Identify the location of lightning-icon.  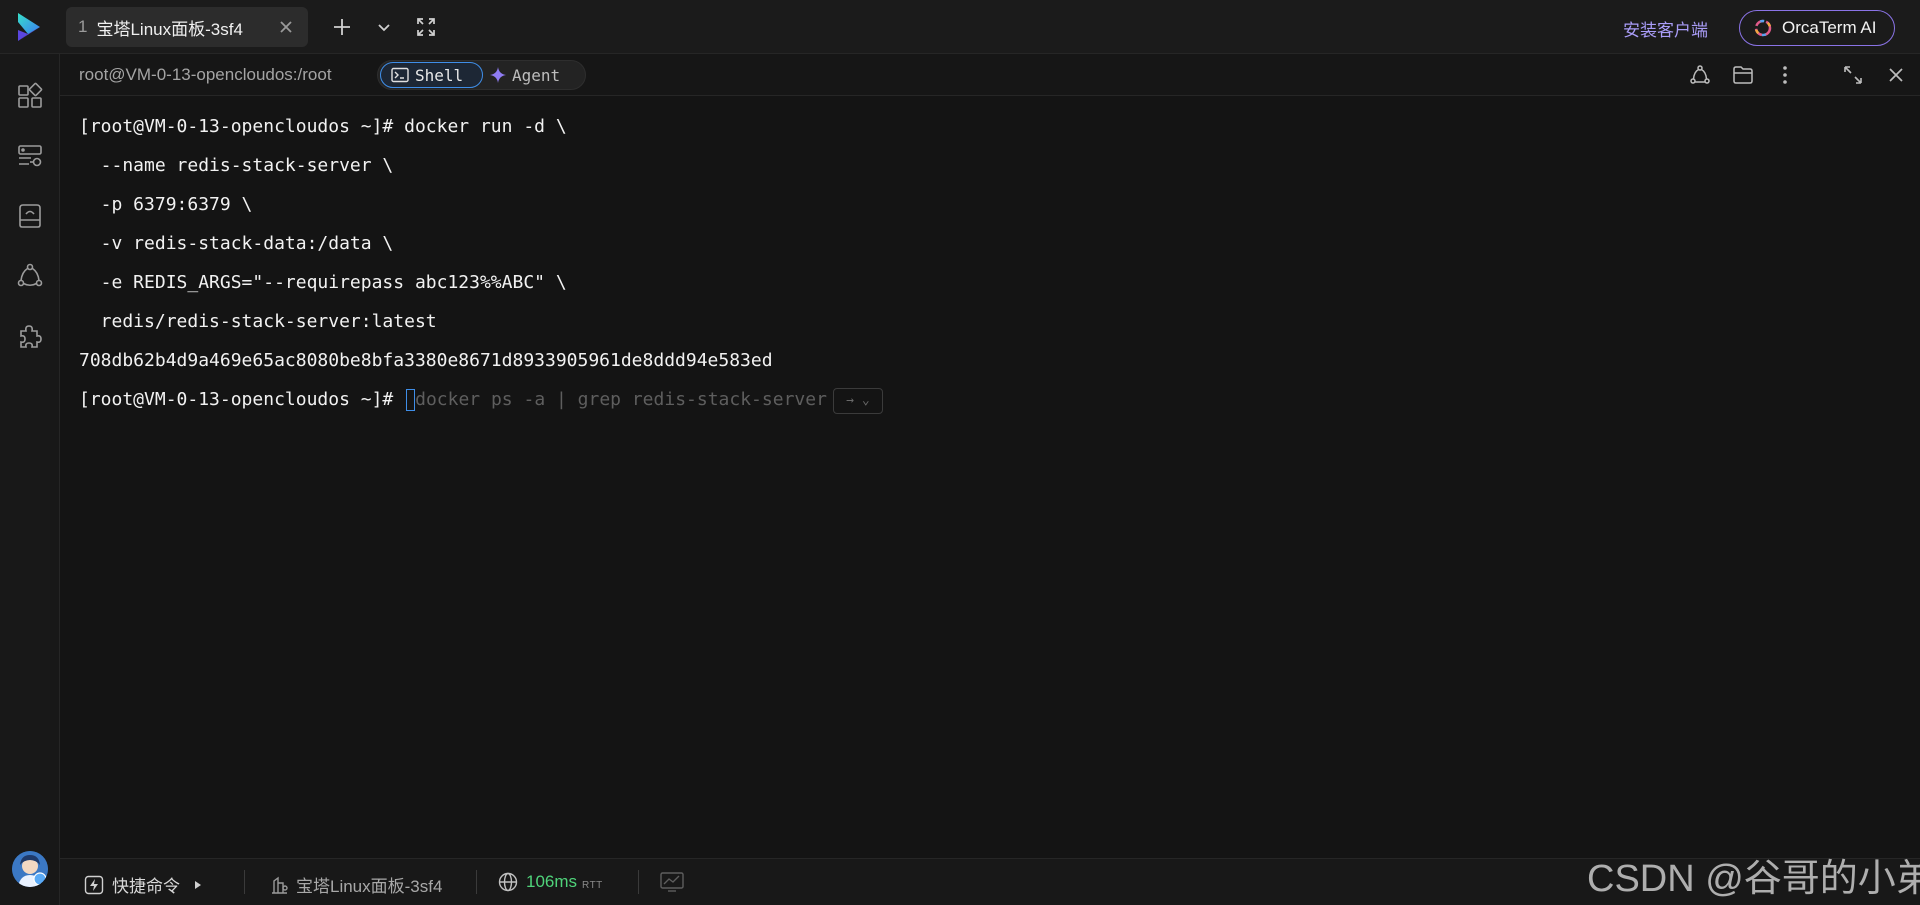
(94, 885).